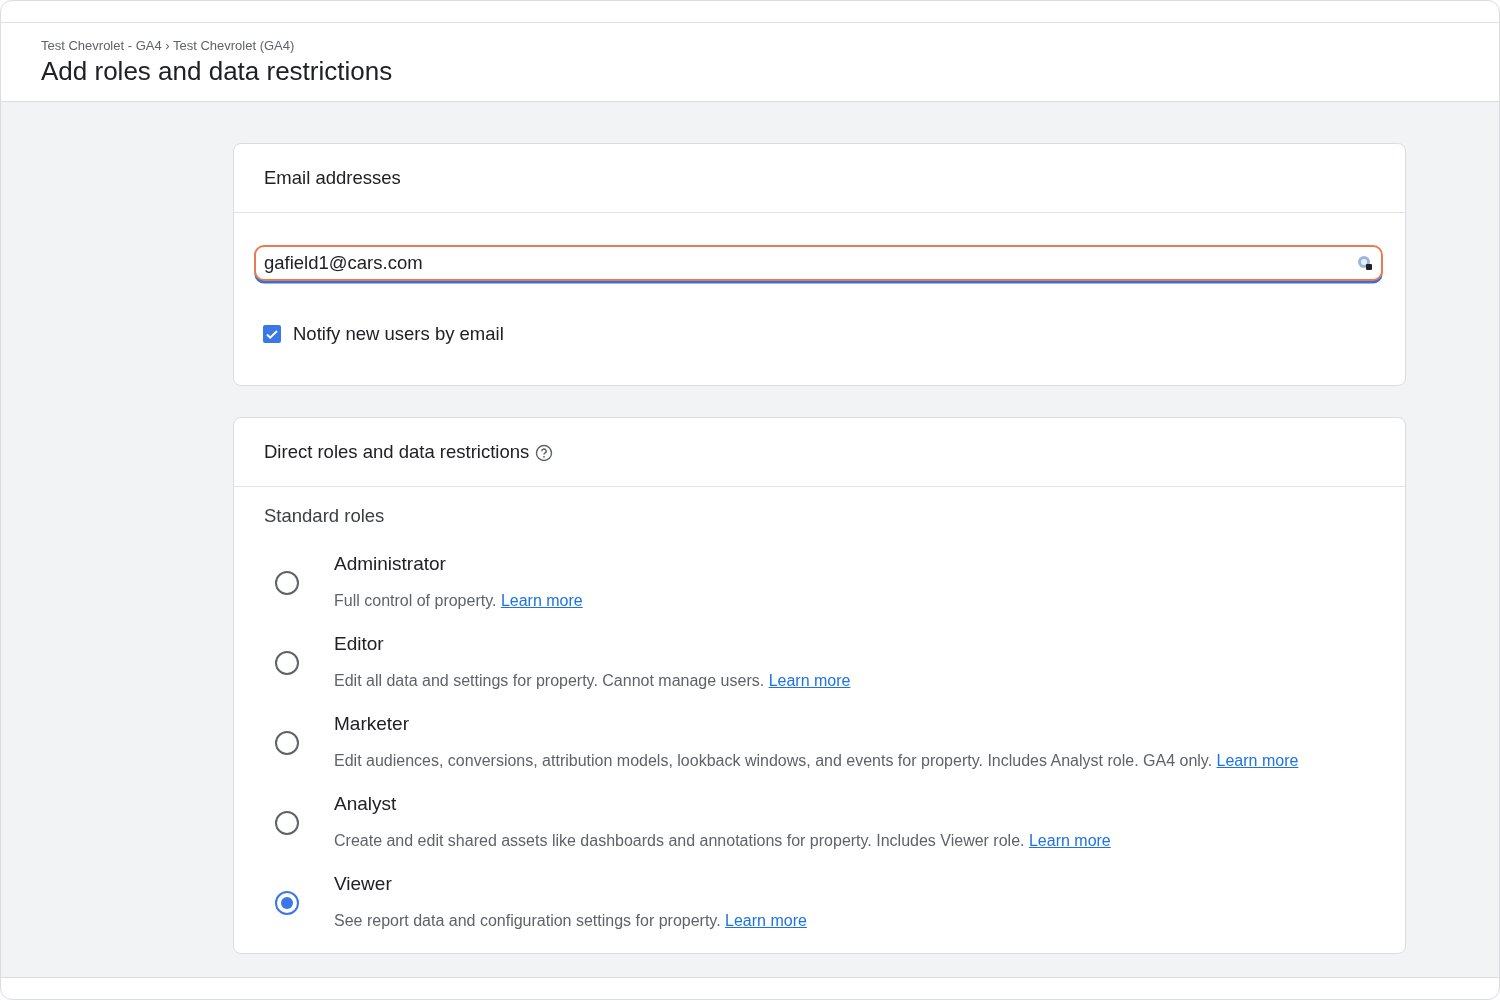 The width and height of the screenshot is (1500, 1000). Describe the element at coordinates (325, 516) in the screenshot. I see `section-label: Standard roles` at that location.